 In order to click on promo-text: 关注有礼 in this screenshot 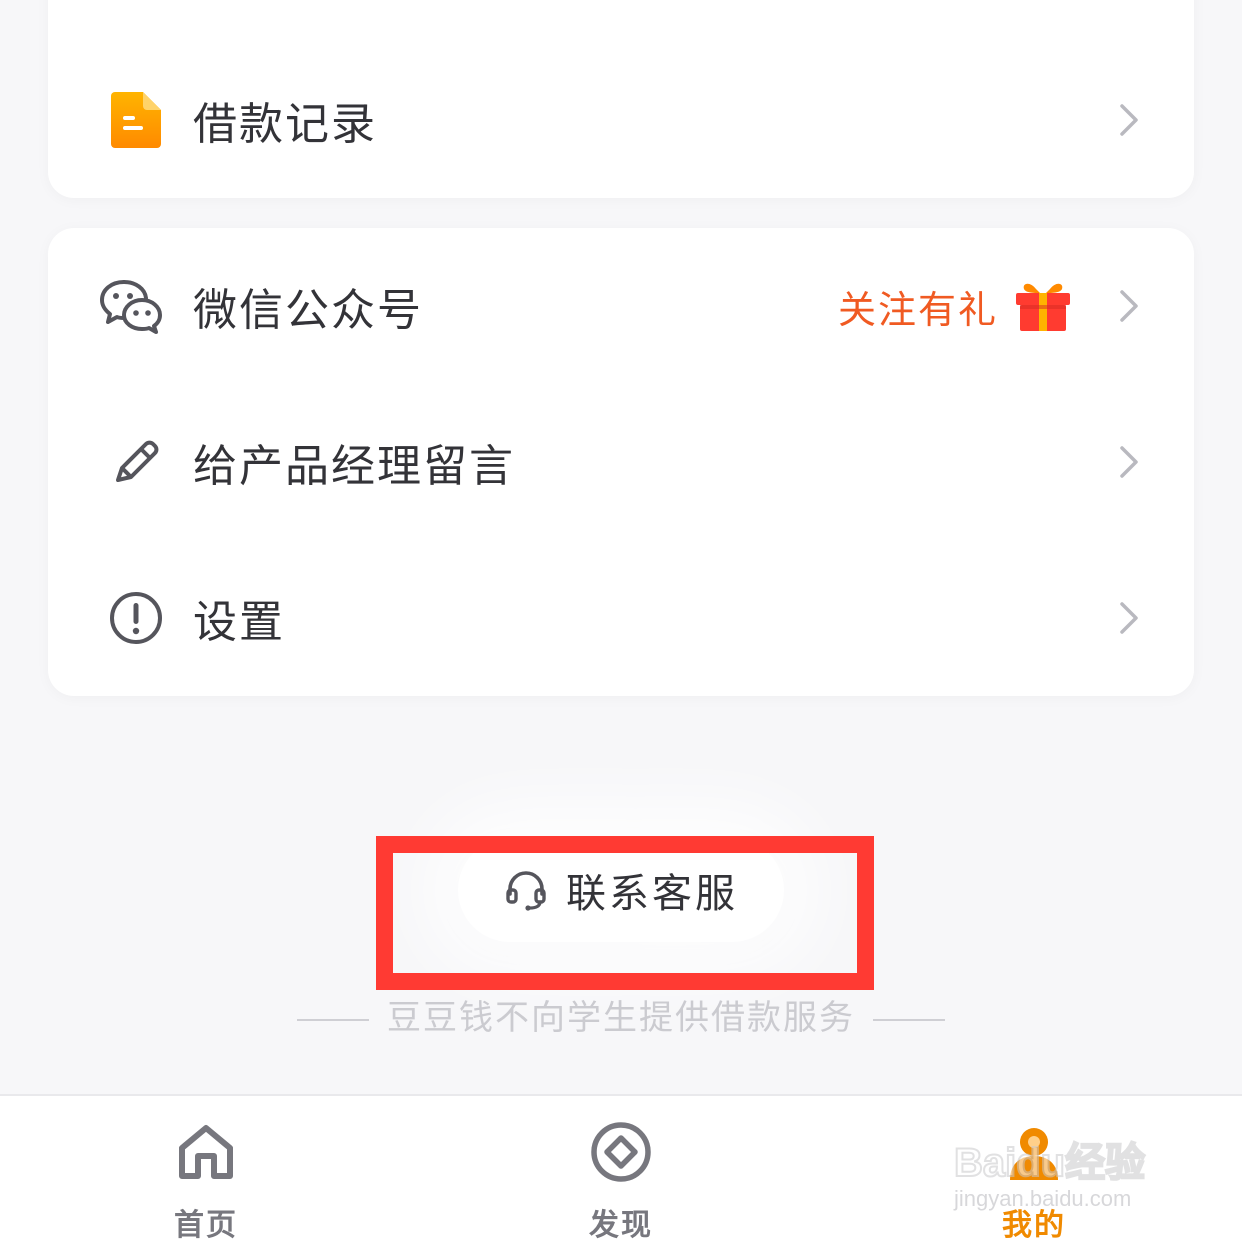, I will do `click(917, 309)`.